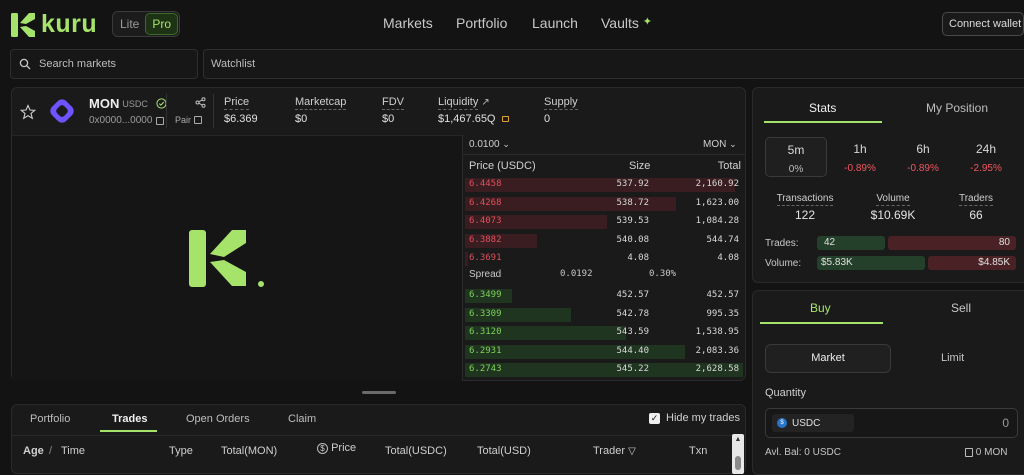  What do you see at coordinates (738, 463) in the screenshot?
I see `scroll-thumb` at bounding box center [738, 463].